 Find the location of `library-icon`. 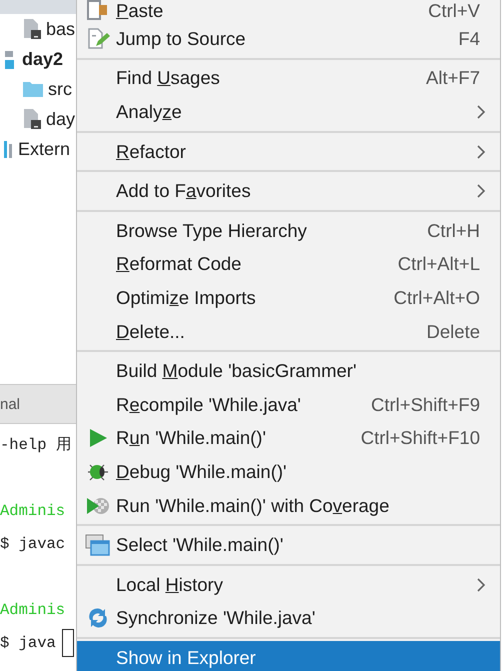

library-icon is located at coordinates (9, 149).